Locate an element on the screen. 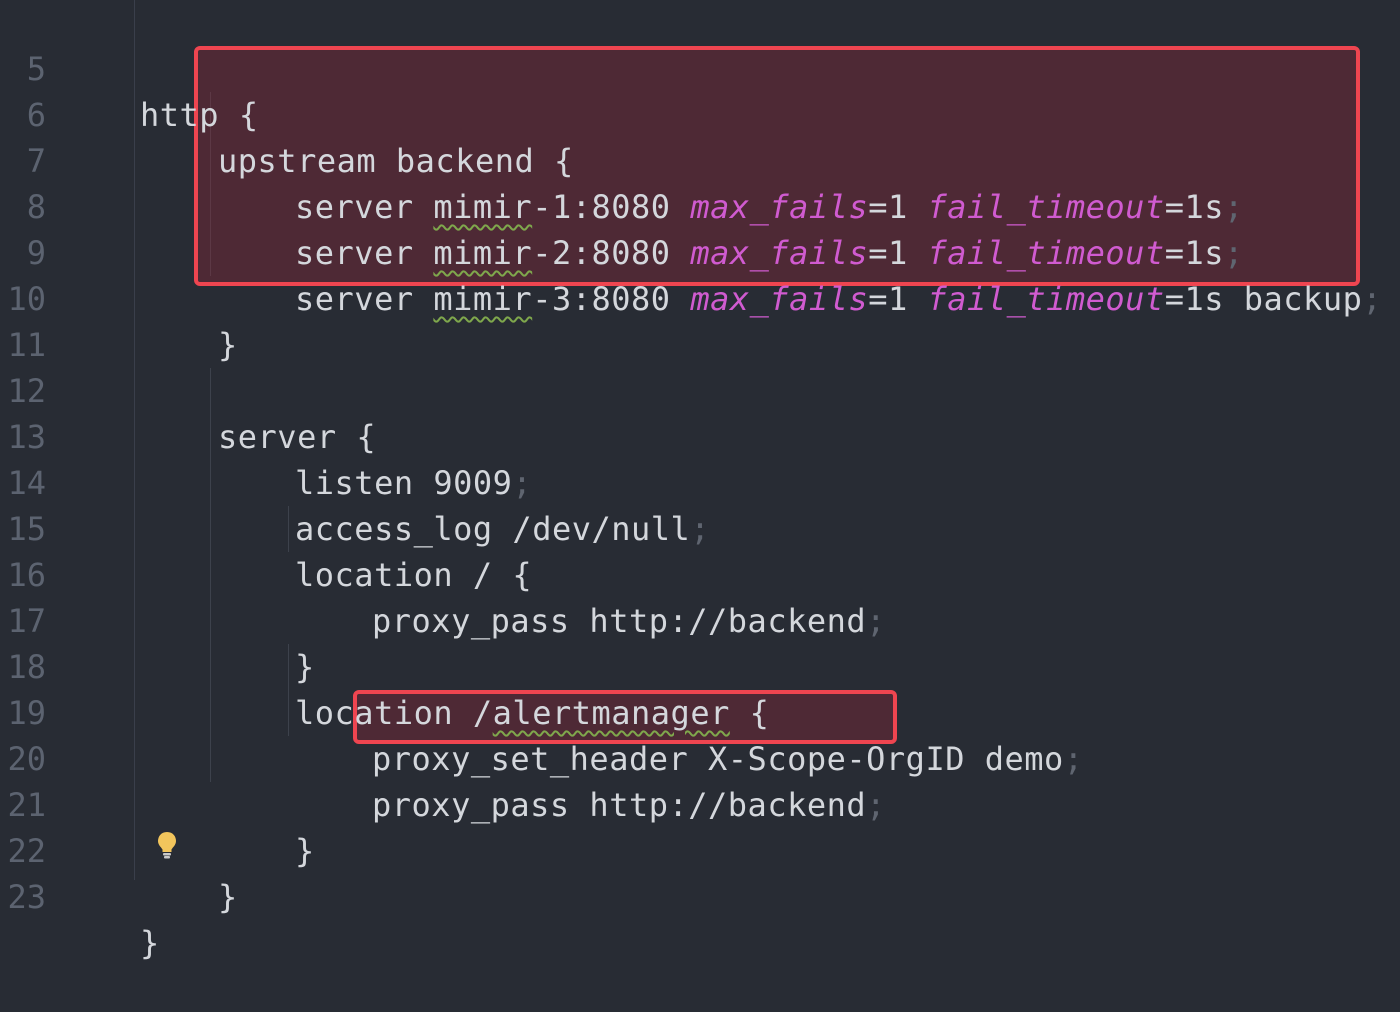 The height and width of the screenshot is (1012, 1400). code-line: 12 server { is located at coordinates (700, 389).